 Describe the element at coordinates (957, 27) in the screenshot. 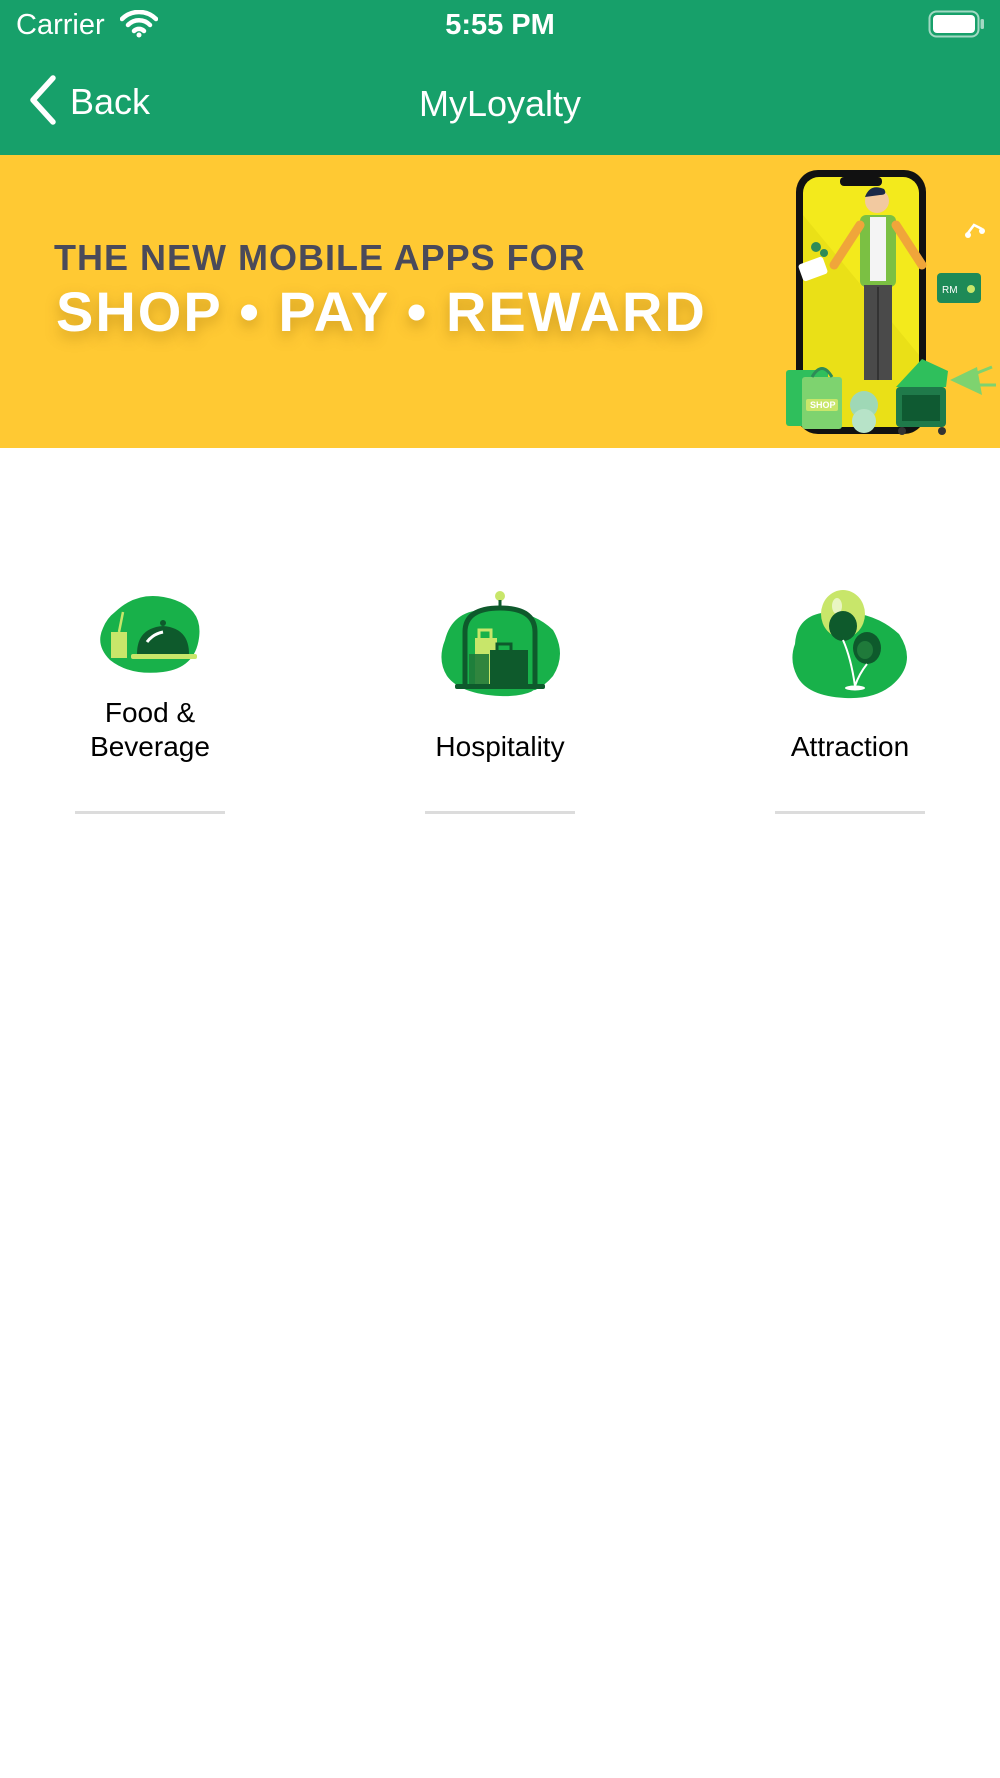

I see `battery-icon` at that location.